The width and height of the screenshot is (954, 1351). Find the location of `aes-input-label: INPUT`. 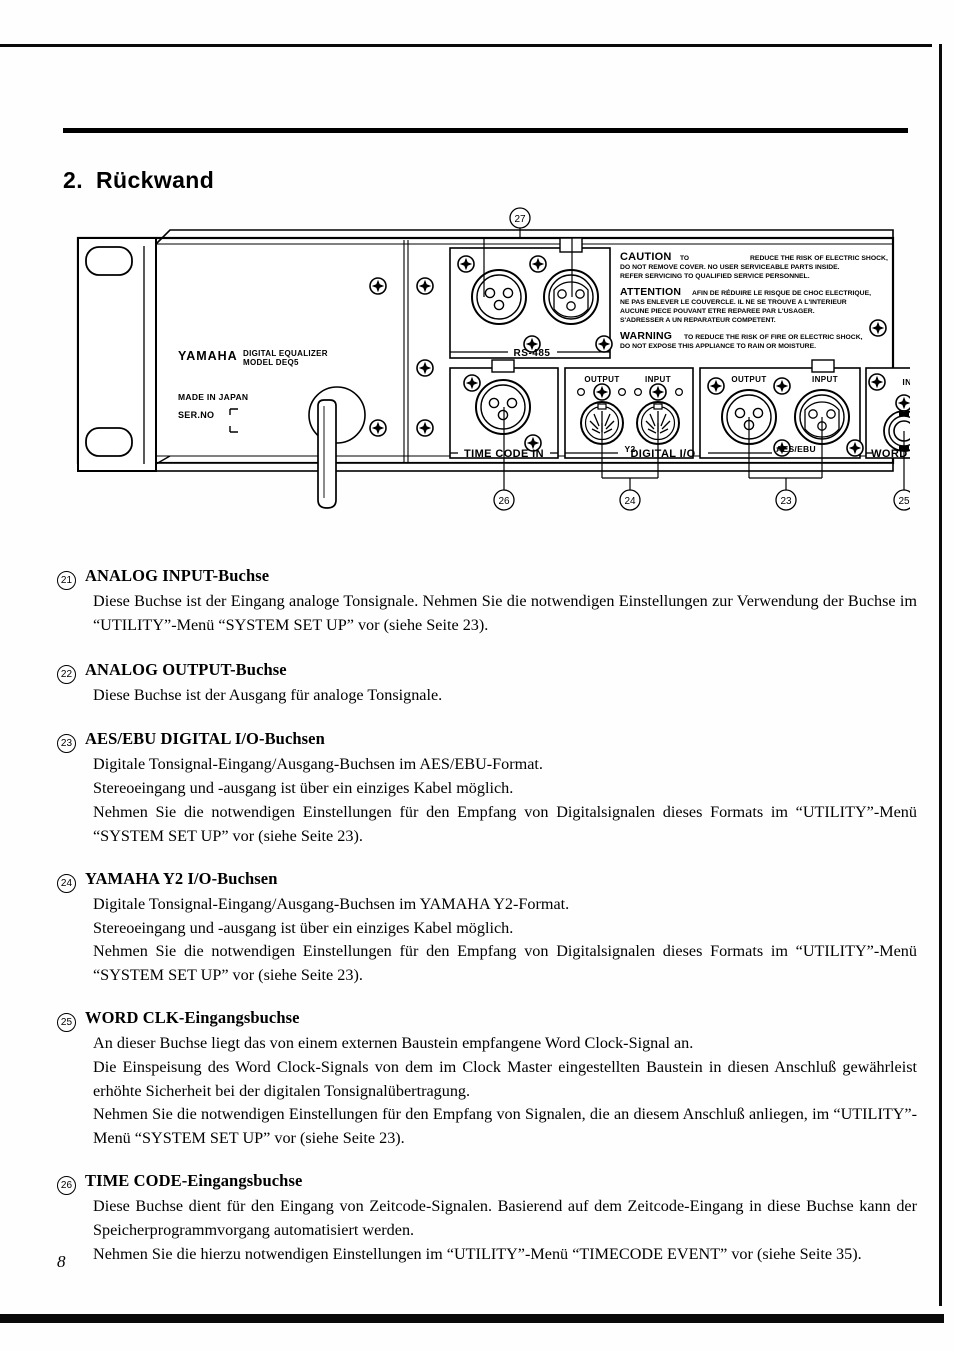

aes-input-label: INPUT is located at coordinates (825, 379).